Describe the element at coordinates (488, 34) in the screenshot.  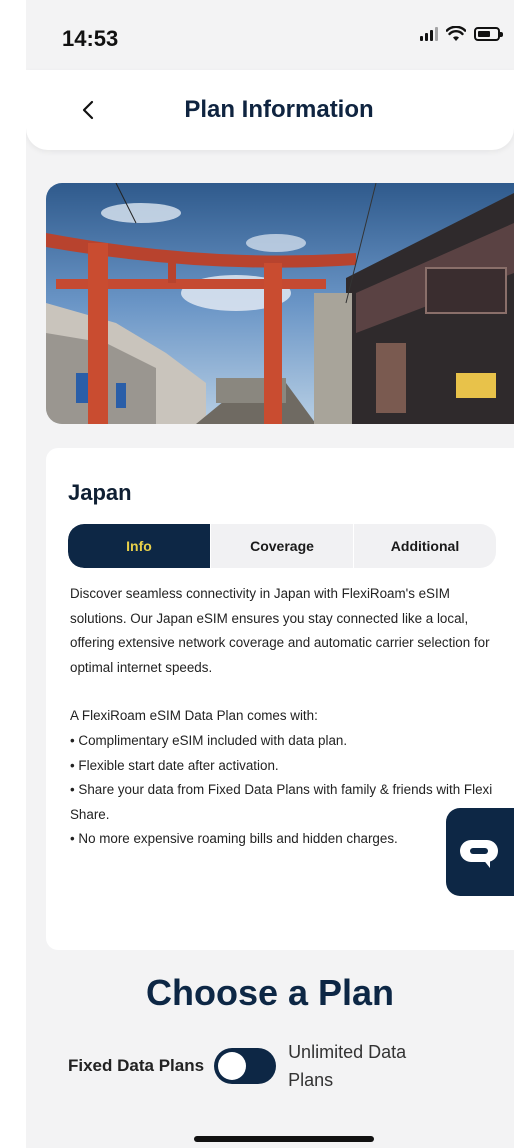
I see `battery-icon` at that location.